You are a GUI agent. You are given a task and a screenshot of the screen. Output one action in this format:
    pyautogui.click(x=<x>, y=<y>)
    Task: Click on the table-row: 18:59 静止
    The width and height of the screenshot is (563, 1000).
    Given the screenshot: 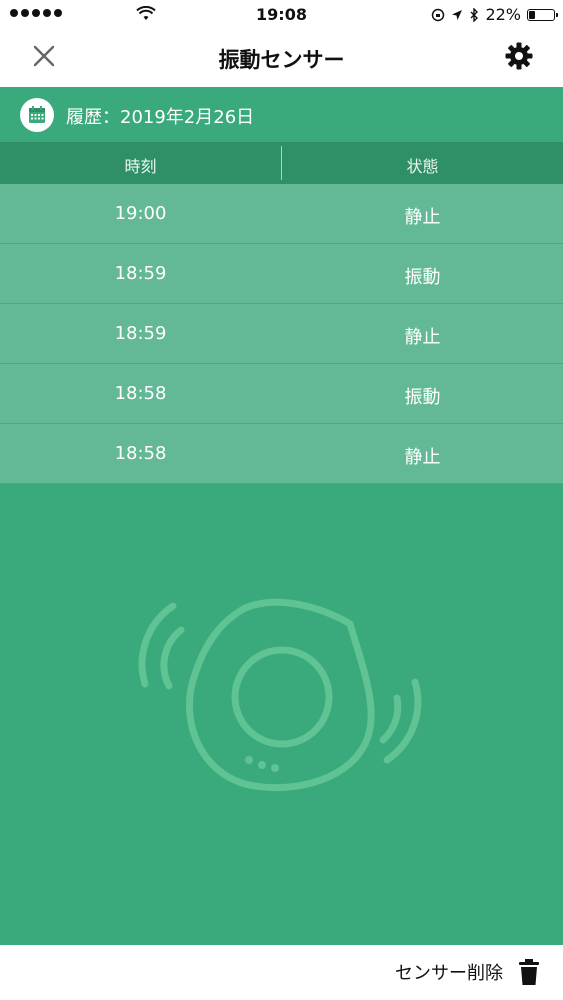 What is the action you would take?
    pyautogui.click(x=281, y=334)
    